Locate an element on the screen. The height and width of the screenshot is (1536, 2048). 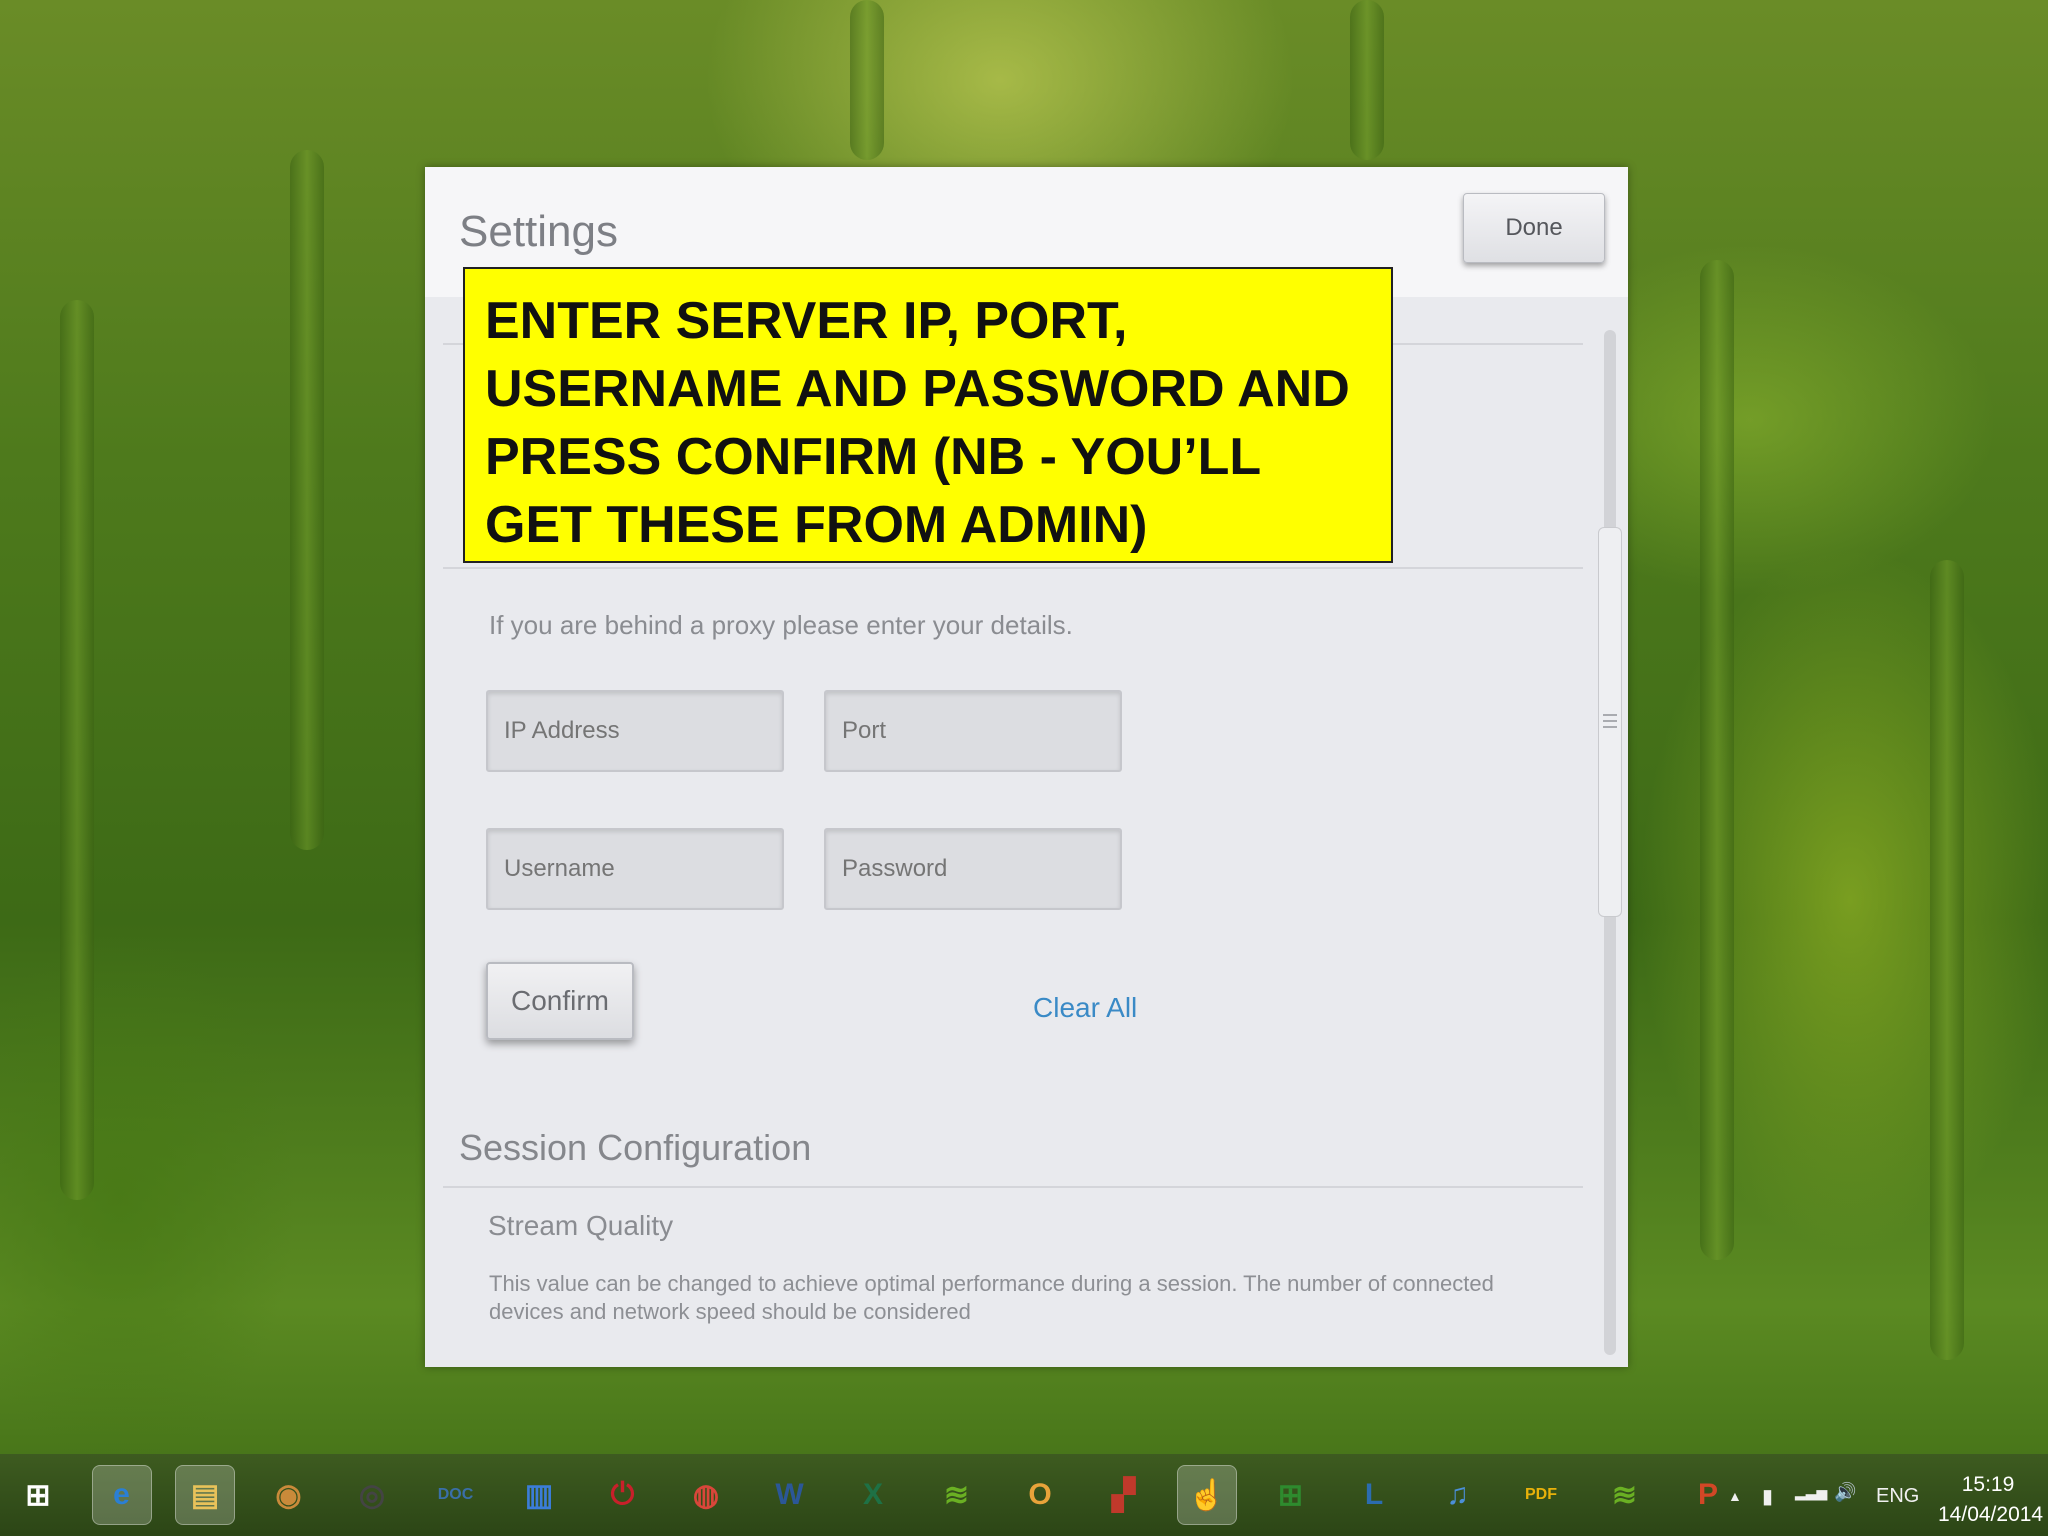
spotify-icon: ≋ is located at coordinates (957, 1495).